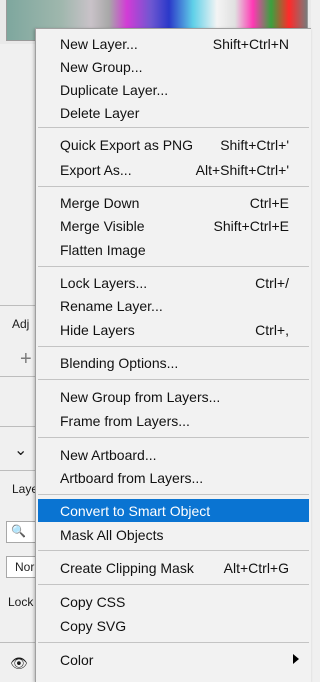 The image size is (320, 682). What do you see at coordinates (100, 112) in the screenshot?
I see `menu-item-label: Delete Layer` at bounding box center [100, 112].